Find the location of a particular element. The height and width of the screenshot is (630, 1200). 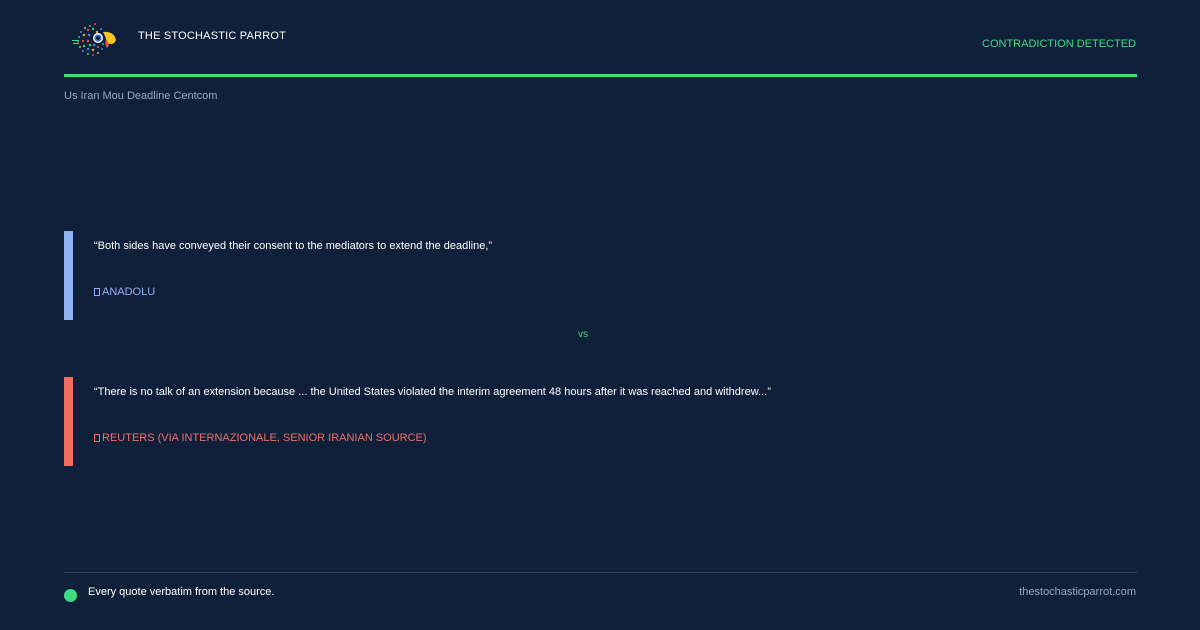

vs-label: vs is located at coordinates (583, 334).